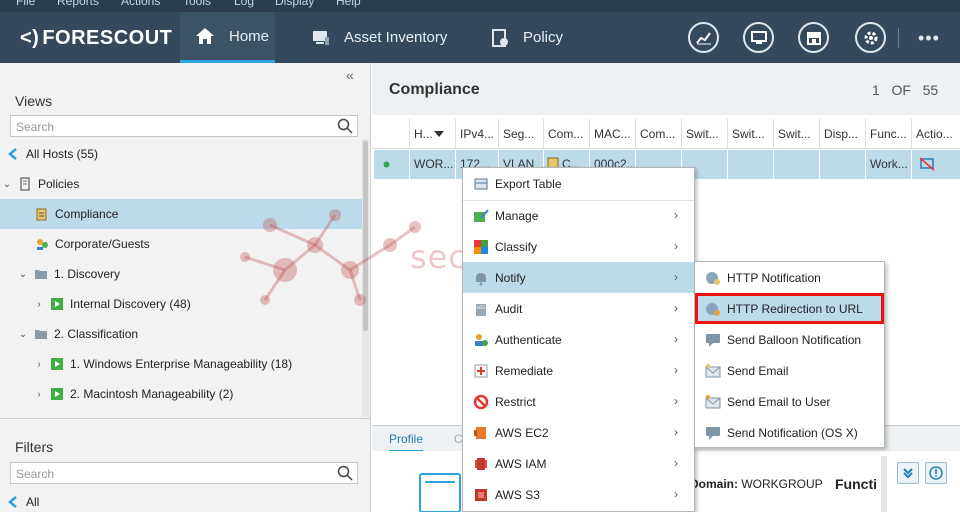 This screenshot has width=960, height=512. Describe the element at coordinates (35, 474) in the screenshot. I see `filters-search-placeholder: Search` at that location.